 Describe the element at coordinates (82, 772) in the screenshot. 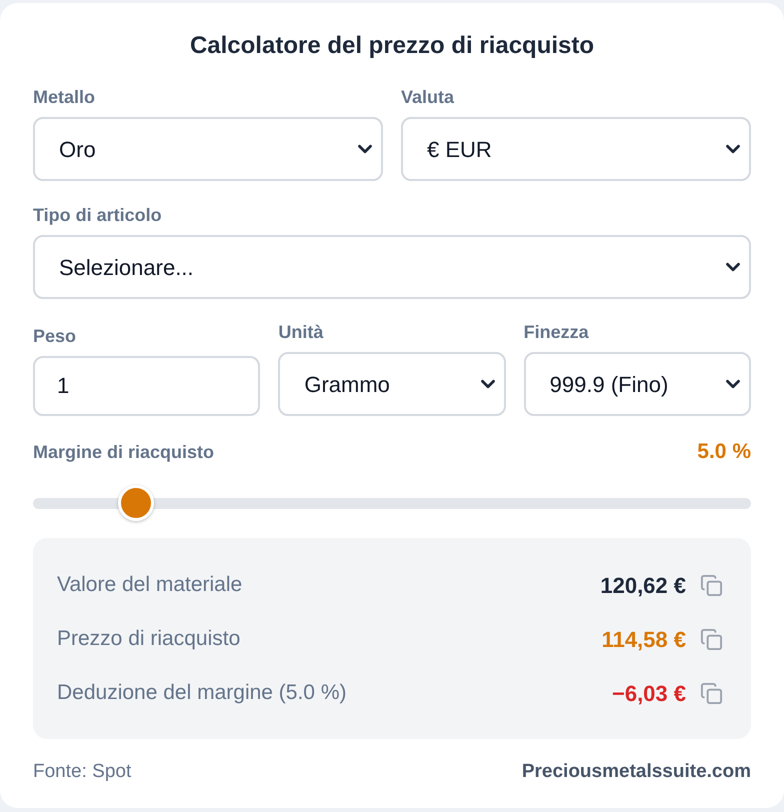

I see `source-text: Fonte: Spot` at that location.